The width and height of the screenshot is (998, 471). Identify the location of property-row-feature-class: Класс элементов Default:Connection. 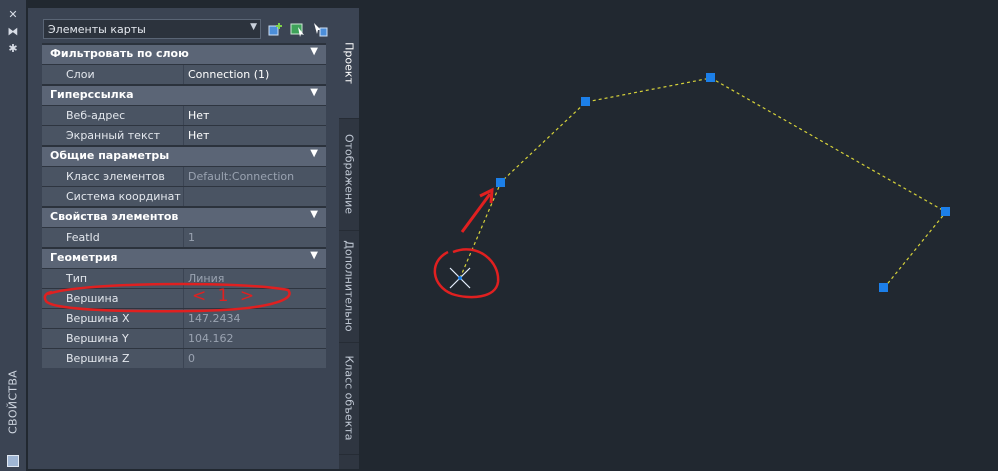
(184, 176).